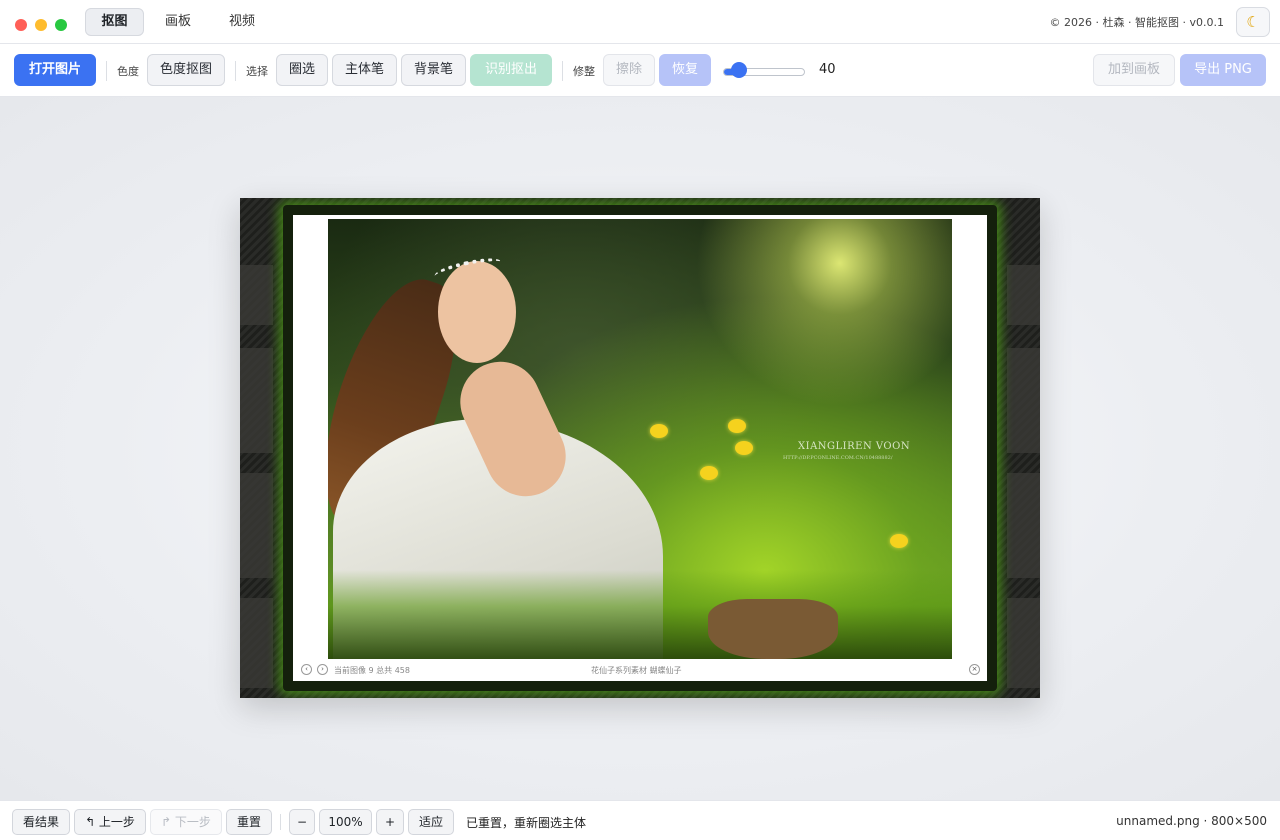 The image size is (1280, 840). I want to click on chroma-key-button: 色度抠图, so click(186, 70).